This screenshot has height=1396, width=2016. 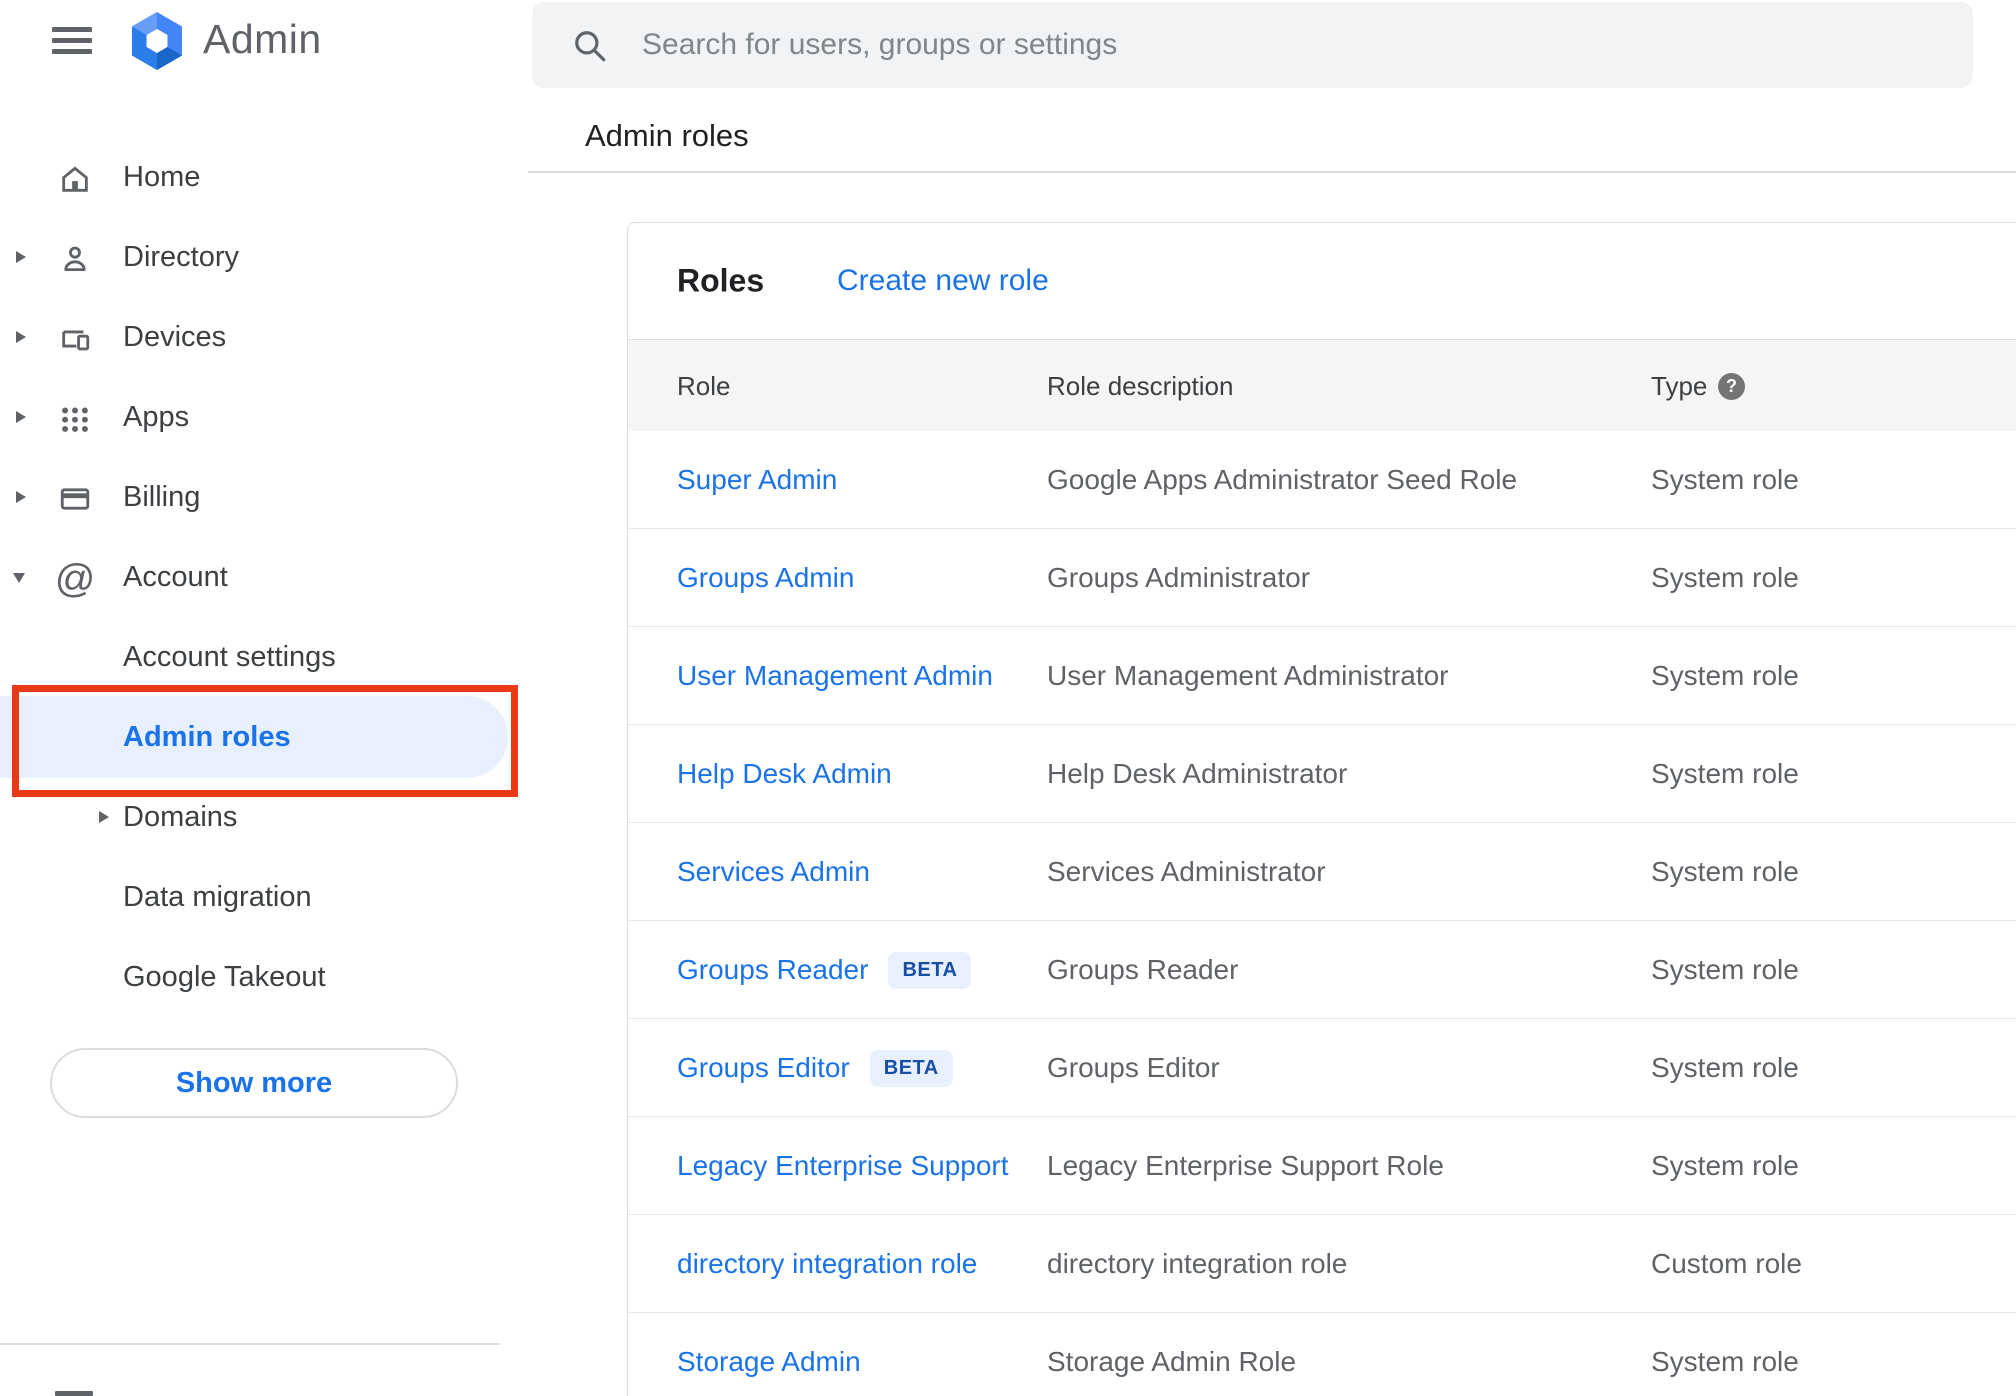 I want to click on sidebar-item-label: Google Takeout, so click(x=224, y=977).